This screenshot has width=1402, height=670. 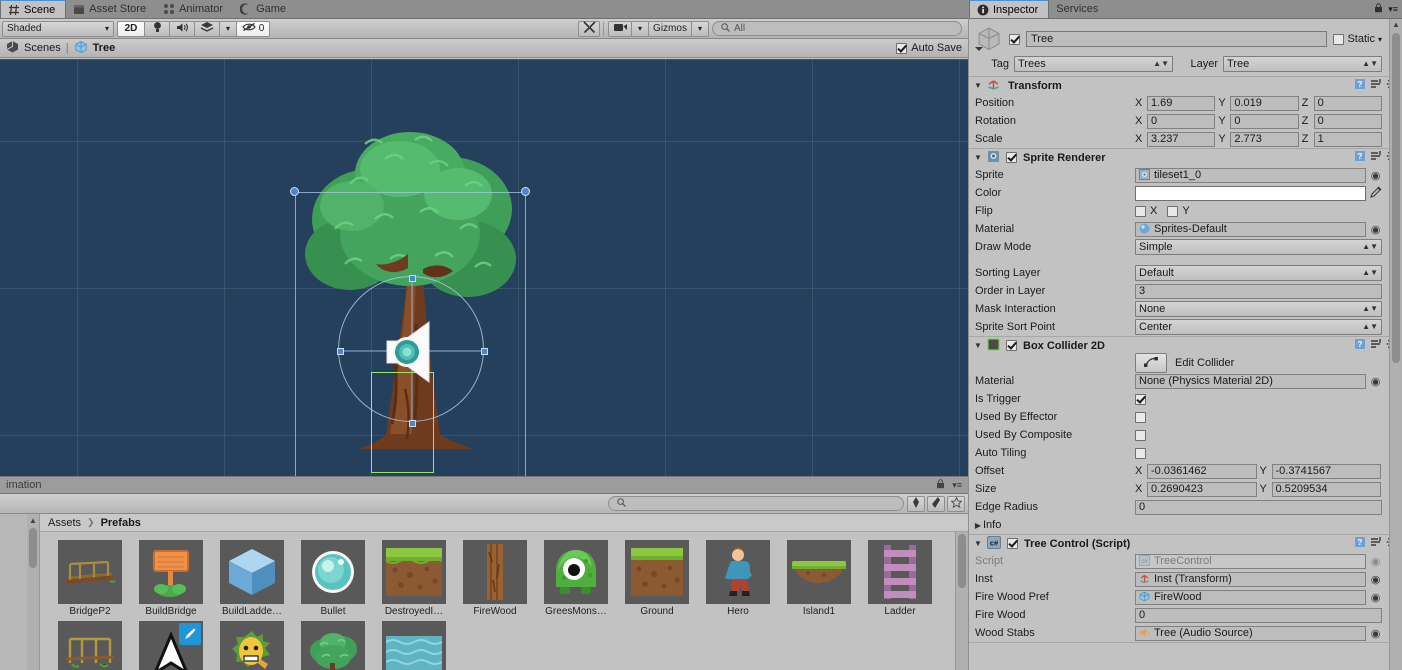 What do you see at coordinates (962, 561) in the screenshot?
I see `project-scroll-thumb` at bounding box center [962, 561].